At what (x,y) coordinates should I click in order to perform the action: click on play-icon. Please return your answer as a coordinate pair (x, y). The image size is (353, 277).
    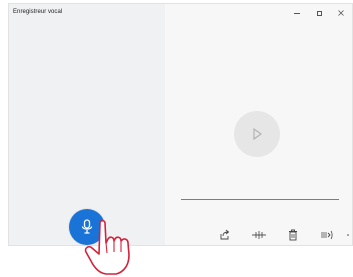
    Looking at the image, I should click on (257, 134).